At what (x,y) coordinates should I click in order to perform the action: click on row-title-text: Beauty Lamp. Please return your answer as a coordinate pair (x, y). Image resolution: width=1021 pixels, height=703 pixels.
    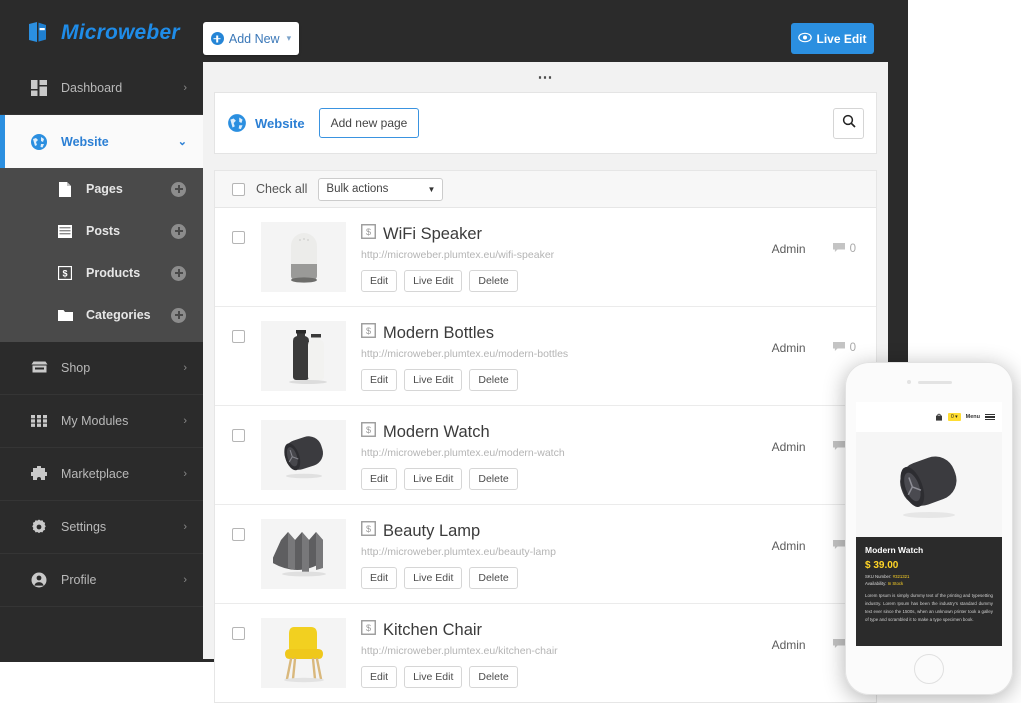
    Looking at the image, I should click on (431, 531).